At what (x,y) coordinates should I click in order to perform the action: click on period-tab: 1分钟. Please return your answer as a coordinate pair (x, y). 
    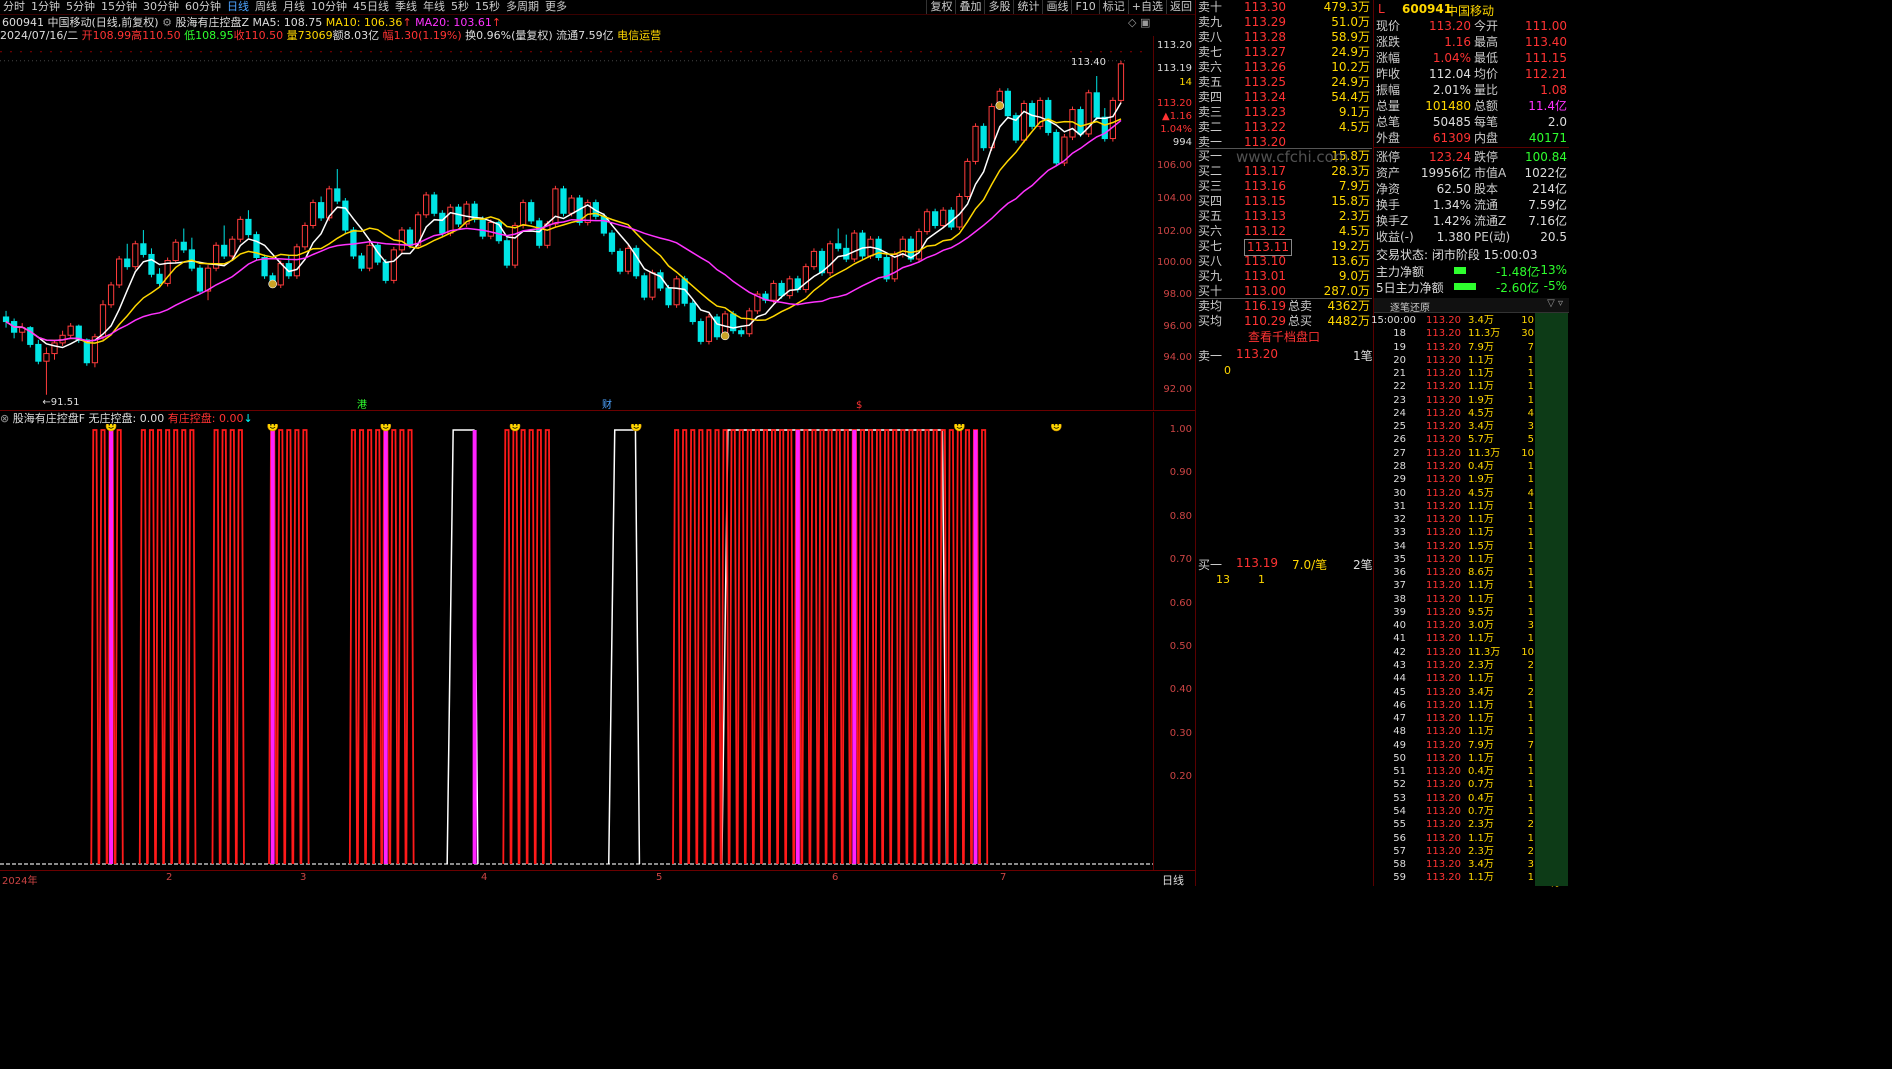
    Looking at the image, I should click on (45, 7).